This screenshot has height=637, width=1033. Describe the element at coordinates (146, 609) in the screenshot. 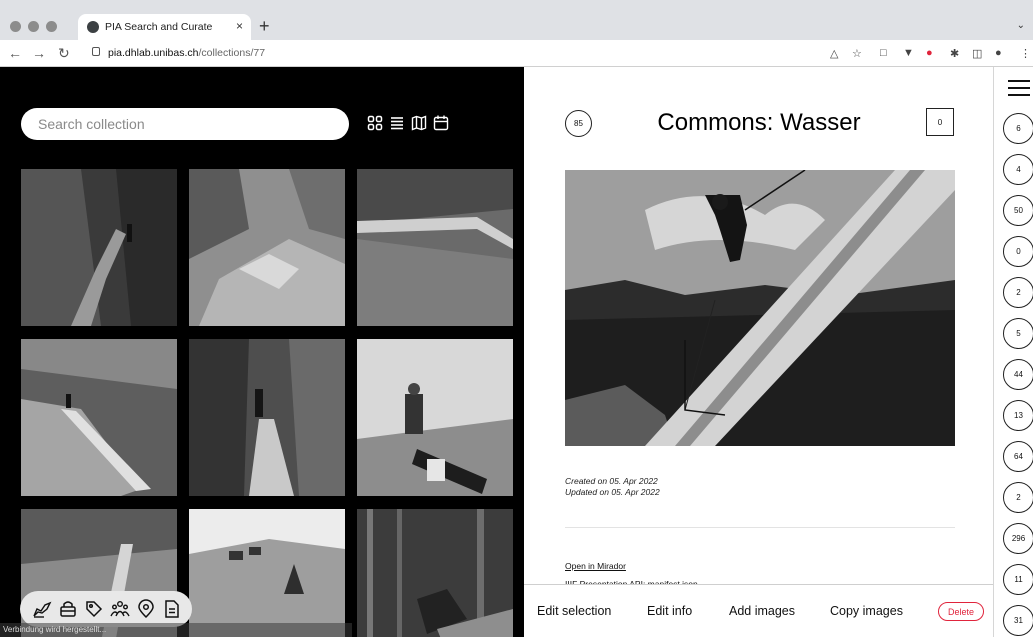

I see `location-icon` at that location.